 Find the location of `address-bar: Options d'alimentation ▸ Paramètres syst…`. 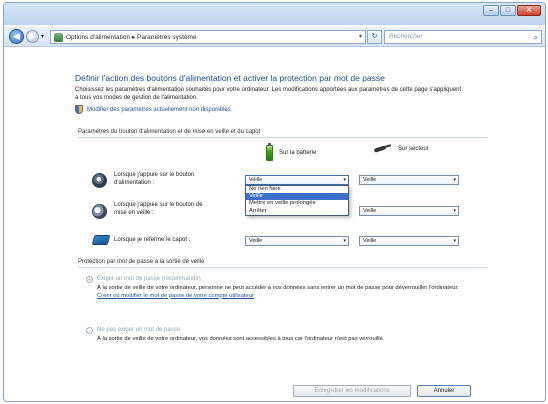

address-bar: Options d'alimentation ▸ Paramètres syst… is located at coordinates (208, 37).